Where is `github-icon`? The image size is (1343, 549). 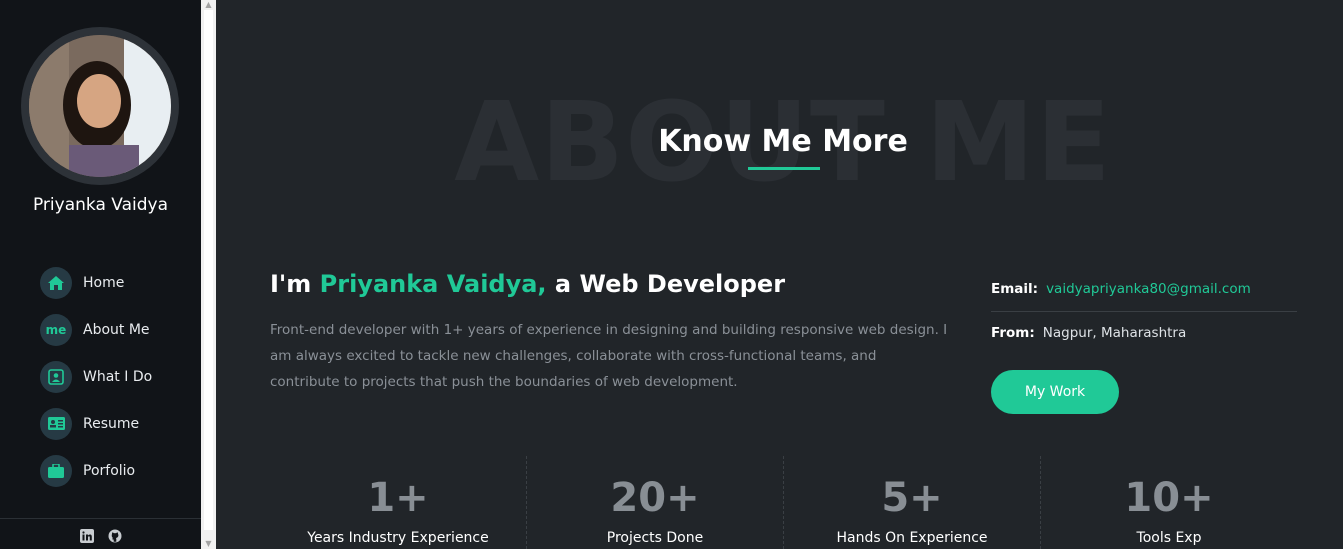
github-icon is located at coordinates (115, 535).